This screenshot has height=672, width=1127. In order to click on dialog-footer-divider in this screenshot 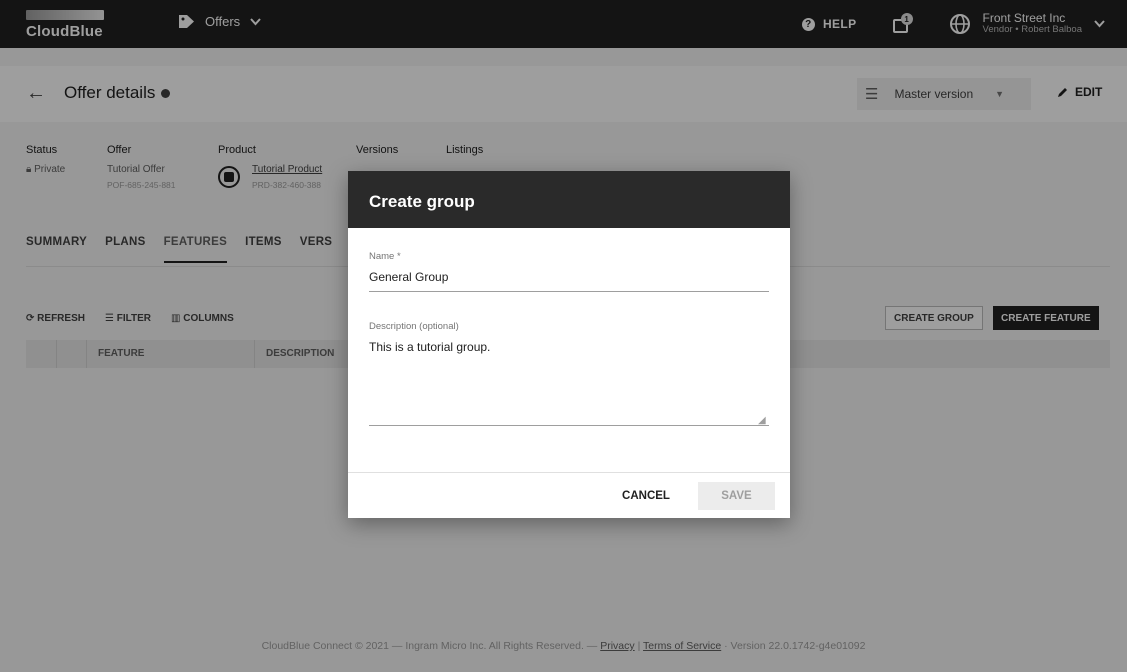, I will do `click(569, 472)`.